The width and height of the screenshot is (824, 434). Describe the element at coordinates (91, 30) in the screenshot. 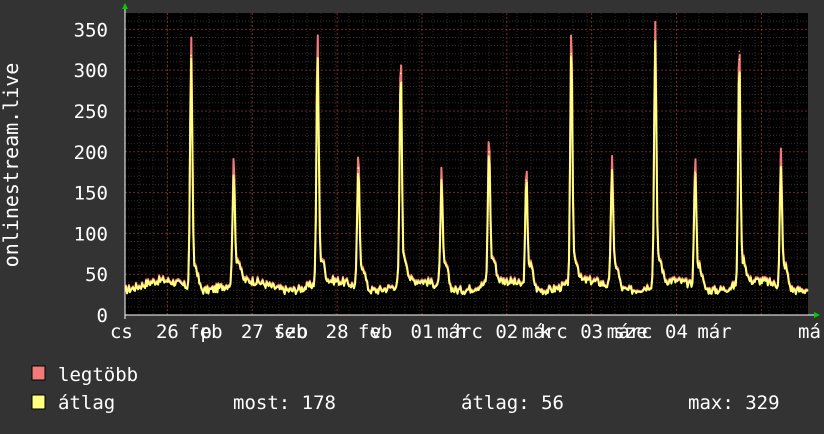

I see `y-tick-label: 350` at that location.